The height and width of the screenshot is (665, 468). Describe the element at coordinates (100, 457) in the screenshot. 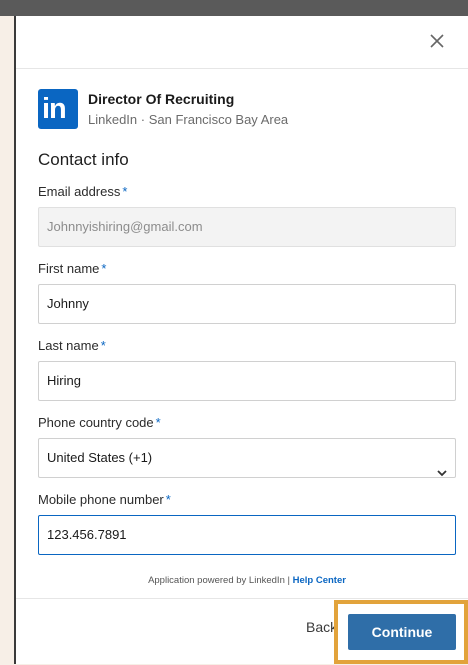

I see `phone-country-code-value: United States (+1)` at that location.